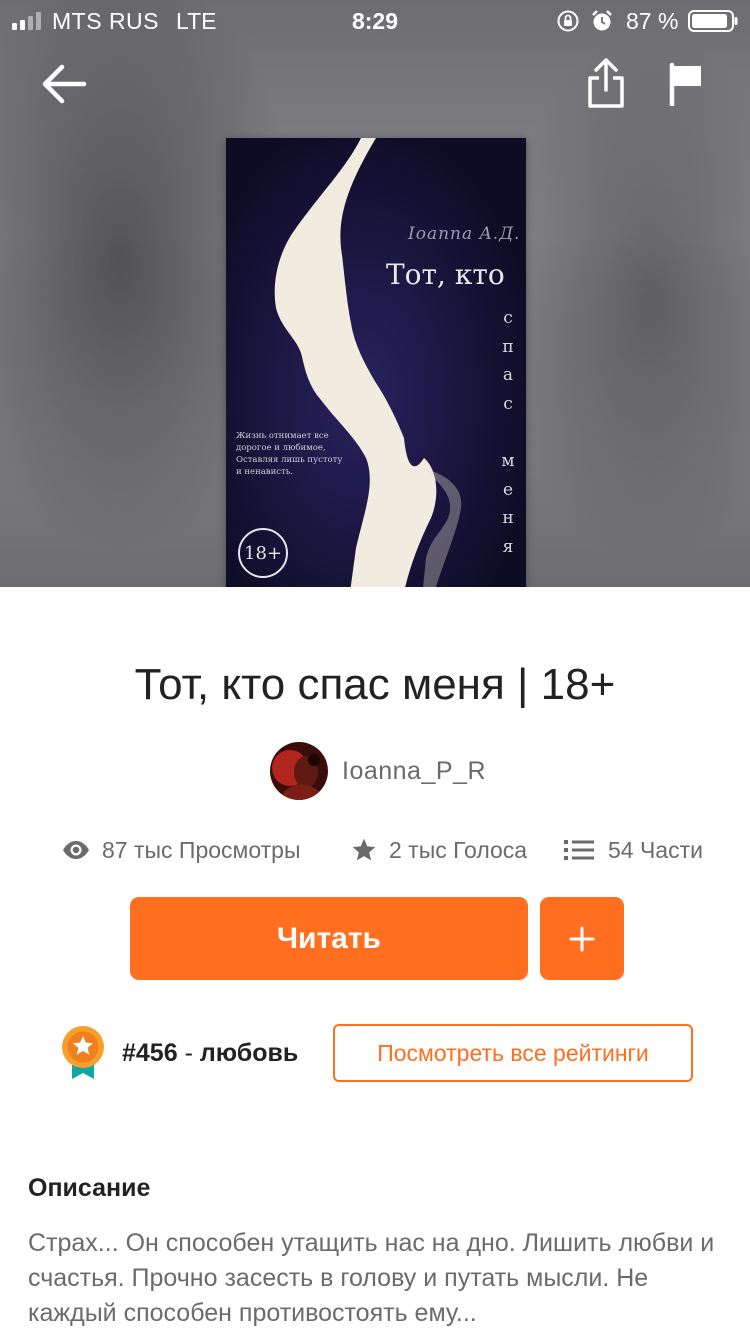  I want to click on author-avatar, so click(299, 771).